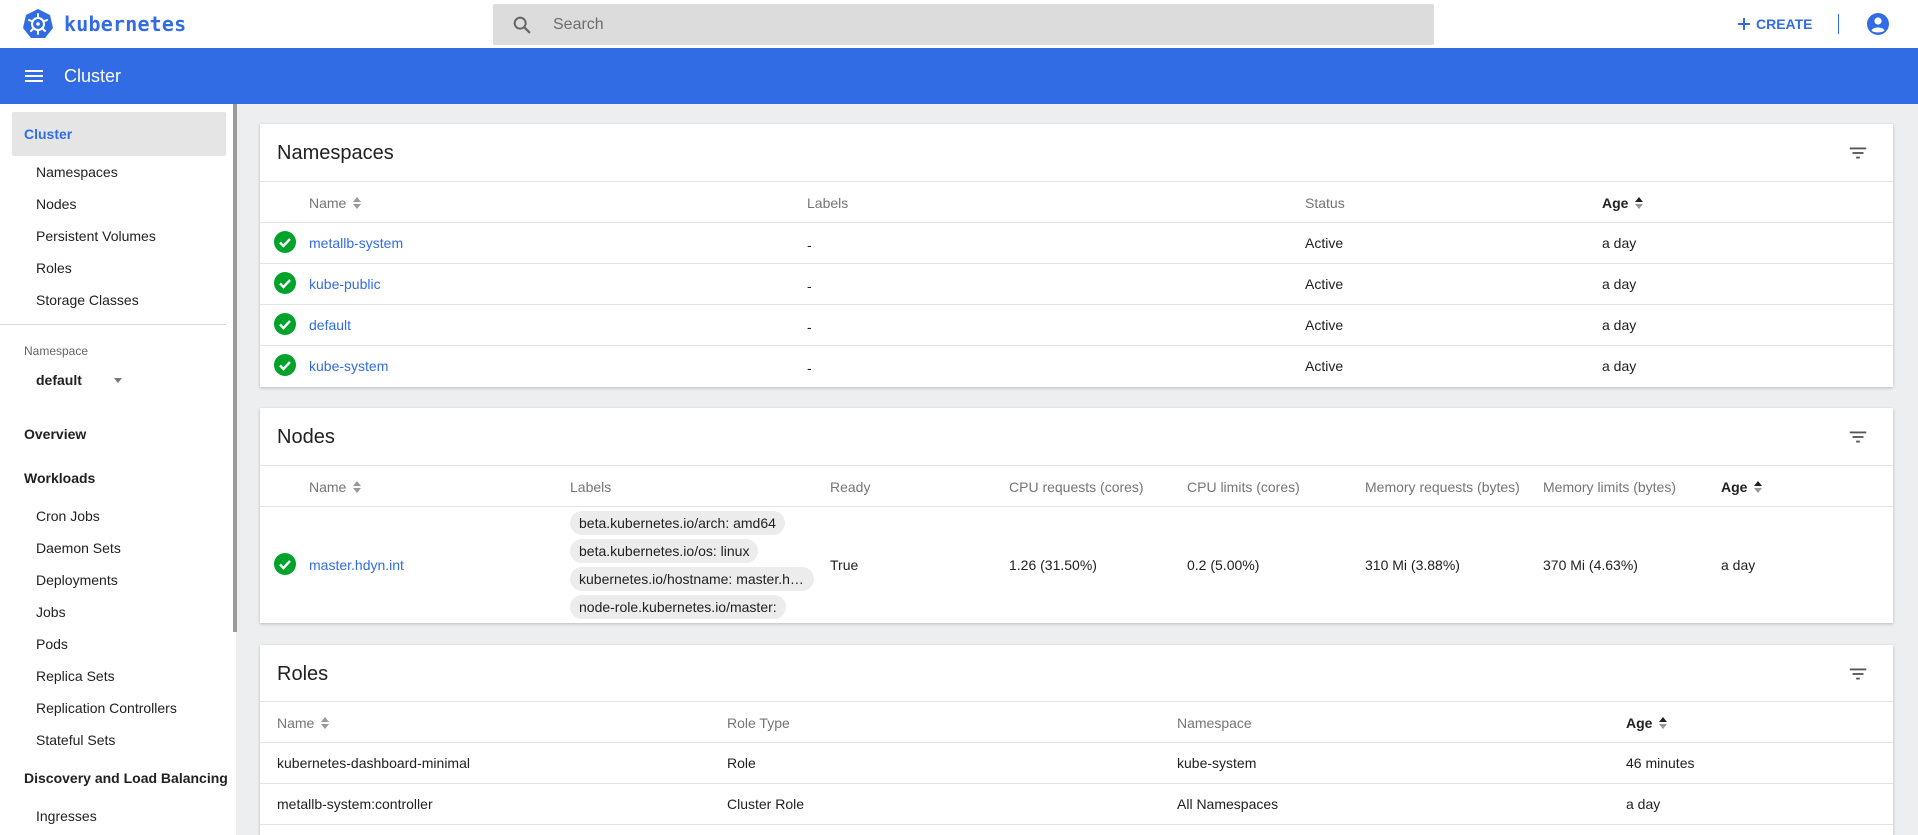 The image size is (1918, 835). I want to click on sidebar-divider, so click(113, 324).